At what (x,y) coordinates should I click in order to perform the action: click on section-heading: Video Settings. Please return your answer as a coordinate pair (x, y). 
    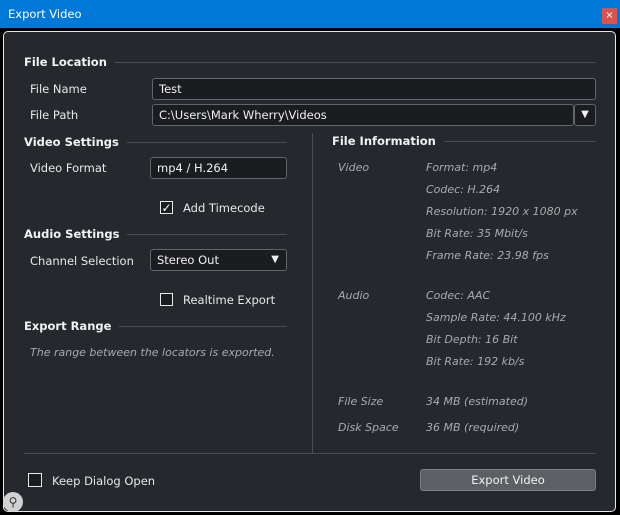
    Looking at the image, I should click on (71, 142).